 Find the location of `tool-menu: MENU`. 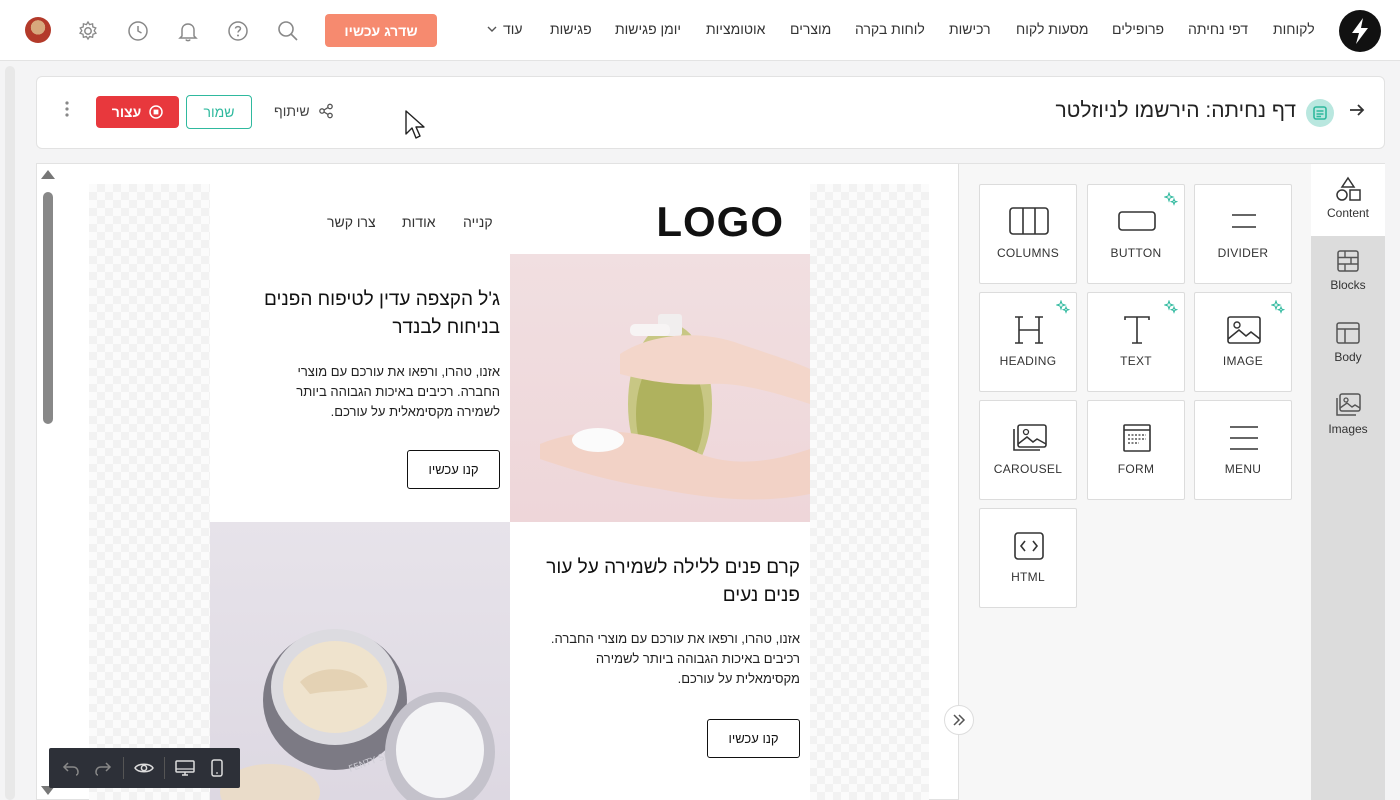

tool-menu: MENU is located at coordinates (1243, 450).